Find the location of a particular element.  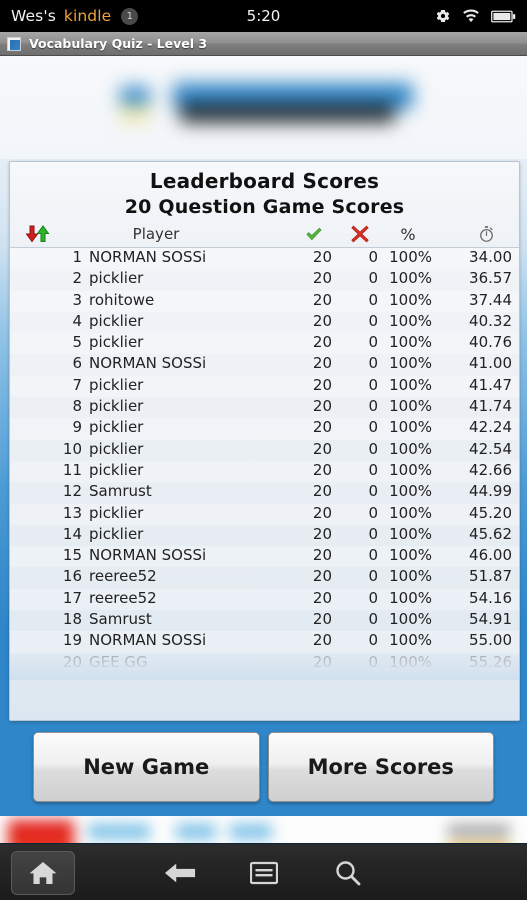

cell-rank: 17 is located at coordinates (72, 597).